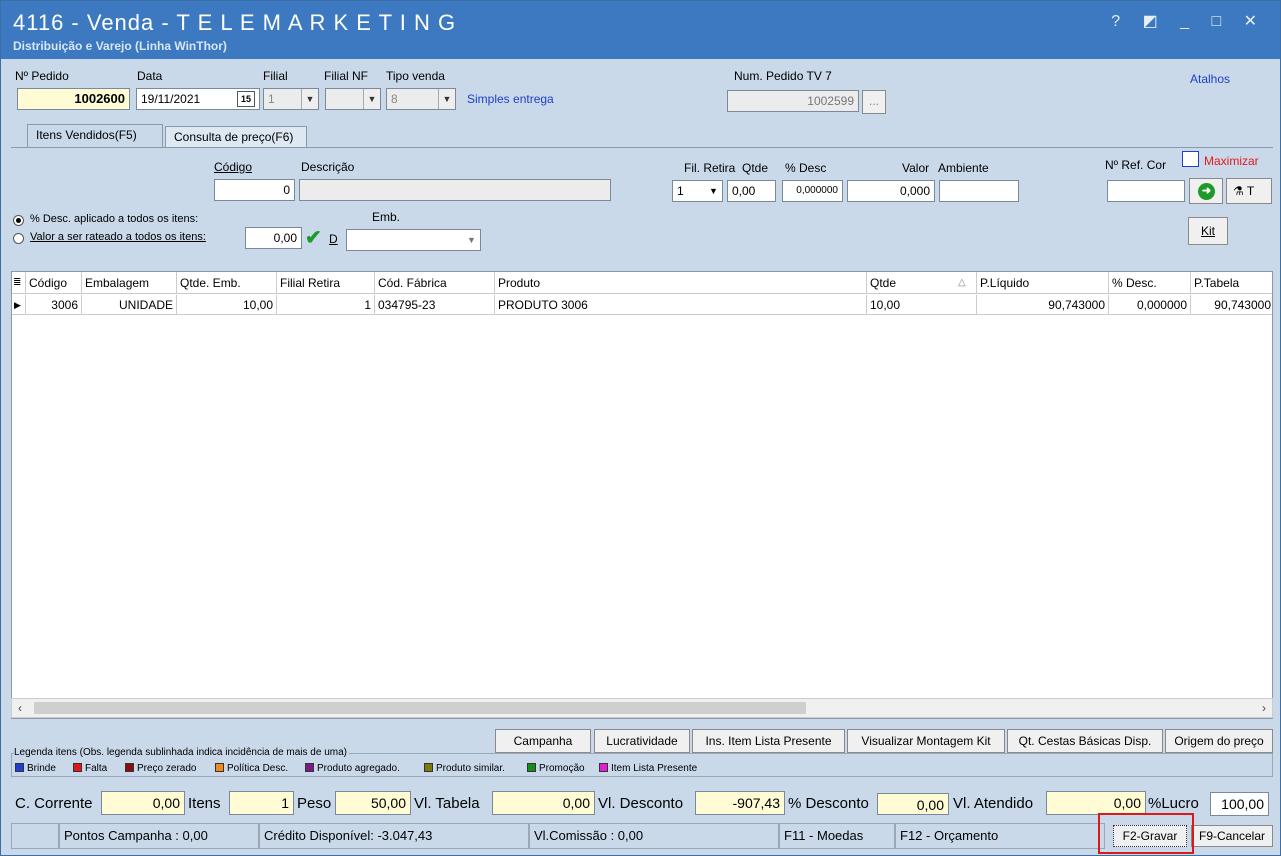 The image size is (1281, 856). I want to click on qt-cestas-basicas-button: Qt. Cestas Básicas Disp., so click(1085, 741).